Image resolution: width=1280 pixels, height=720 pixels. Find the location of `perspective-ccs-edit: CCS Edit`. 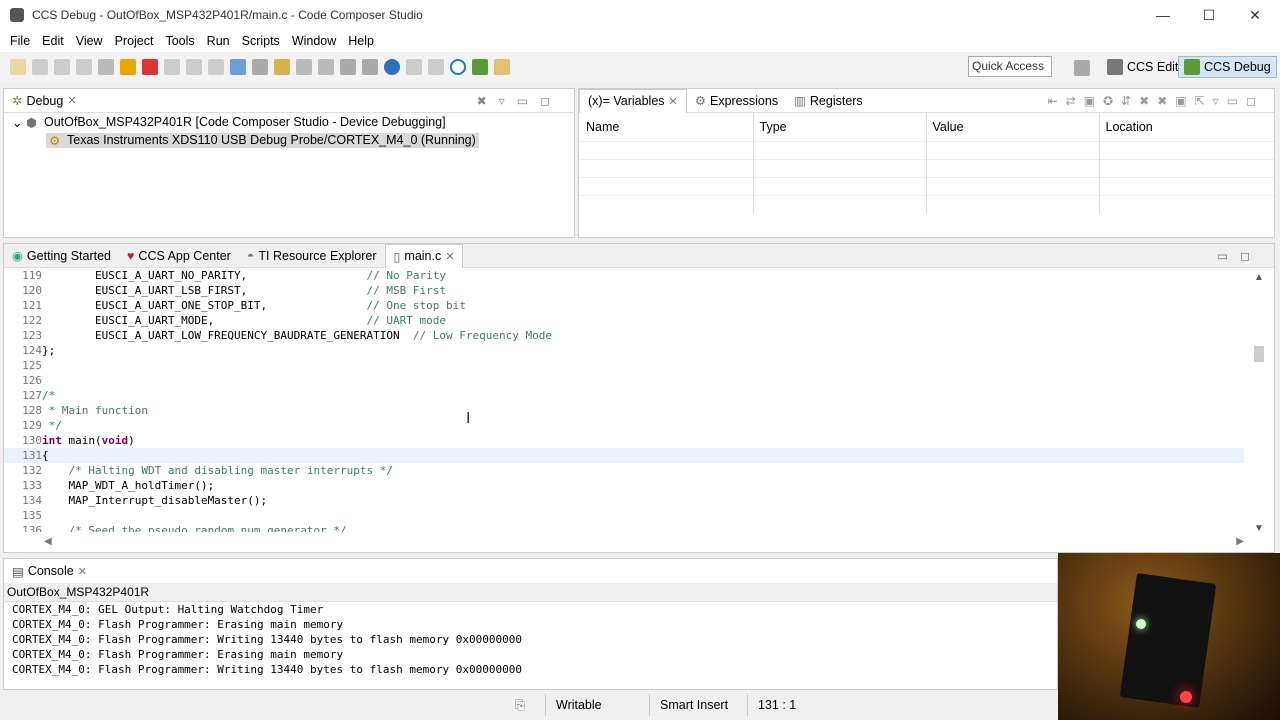

perspective-ccs-edit: CCS Edit is located at coordinates (1142, 67).